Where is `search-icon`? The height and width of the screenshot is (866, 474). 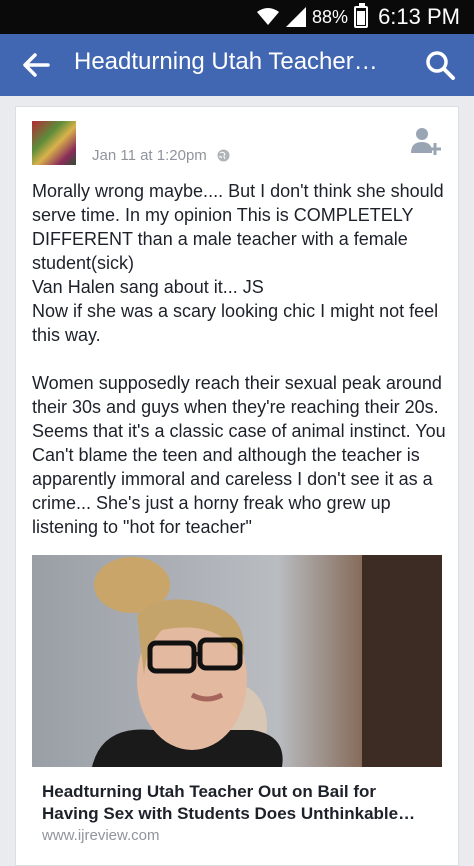 search-icon is located at coordinates (440, 65).